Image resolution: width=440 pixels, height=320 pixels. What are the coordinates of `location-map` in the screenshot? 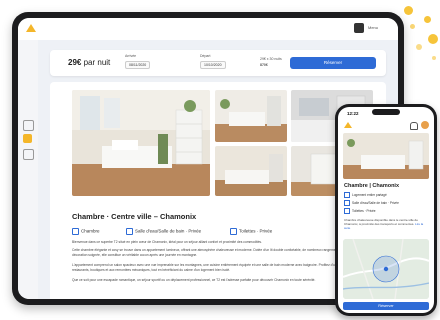 It's located at (386, 269).